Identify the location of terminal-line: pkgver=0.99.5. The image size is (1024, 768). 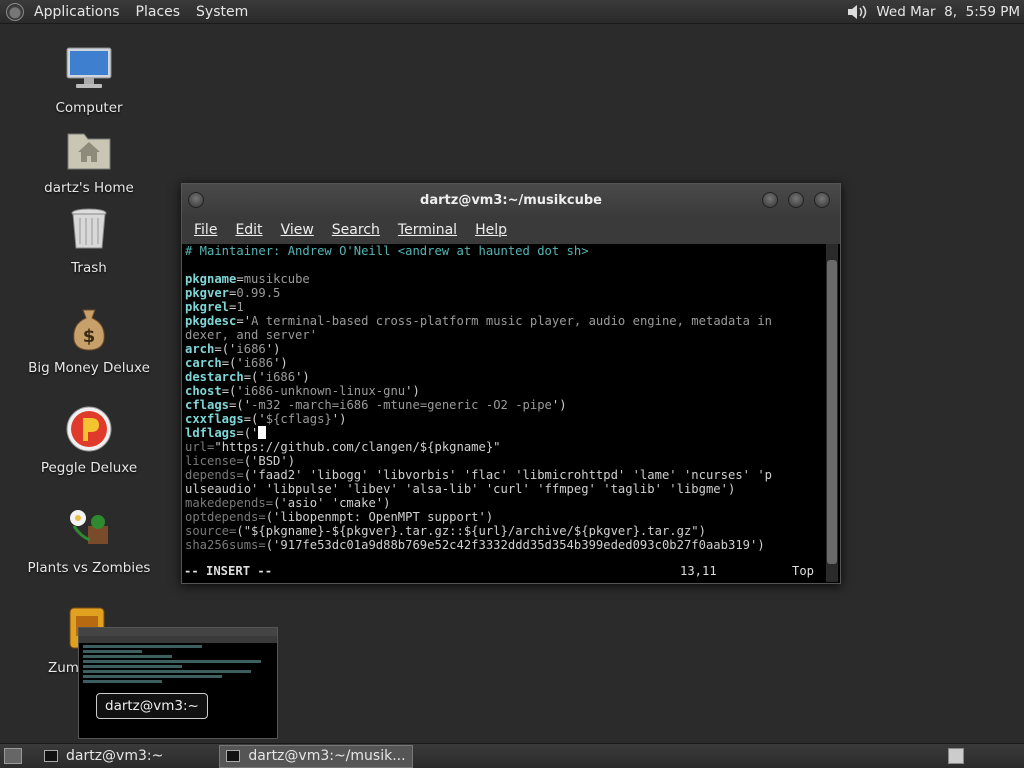
(233, 293).